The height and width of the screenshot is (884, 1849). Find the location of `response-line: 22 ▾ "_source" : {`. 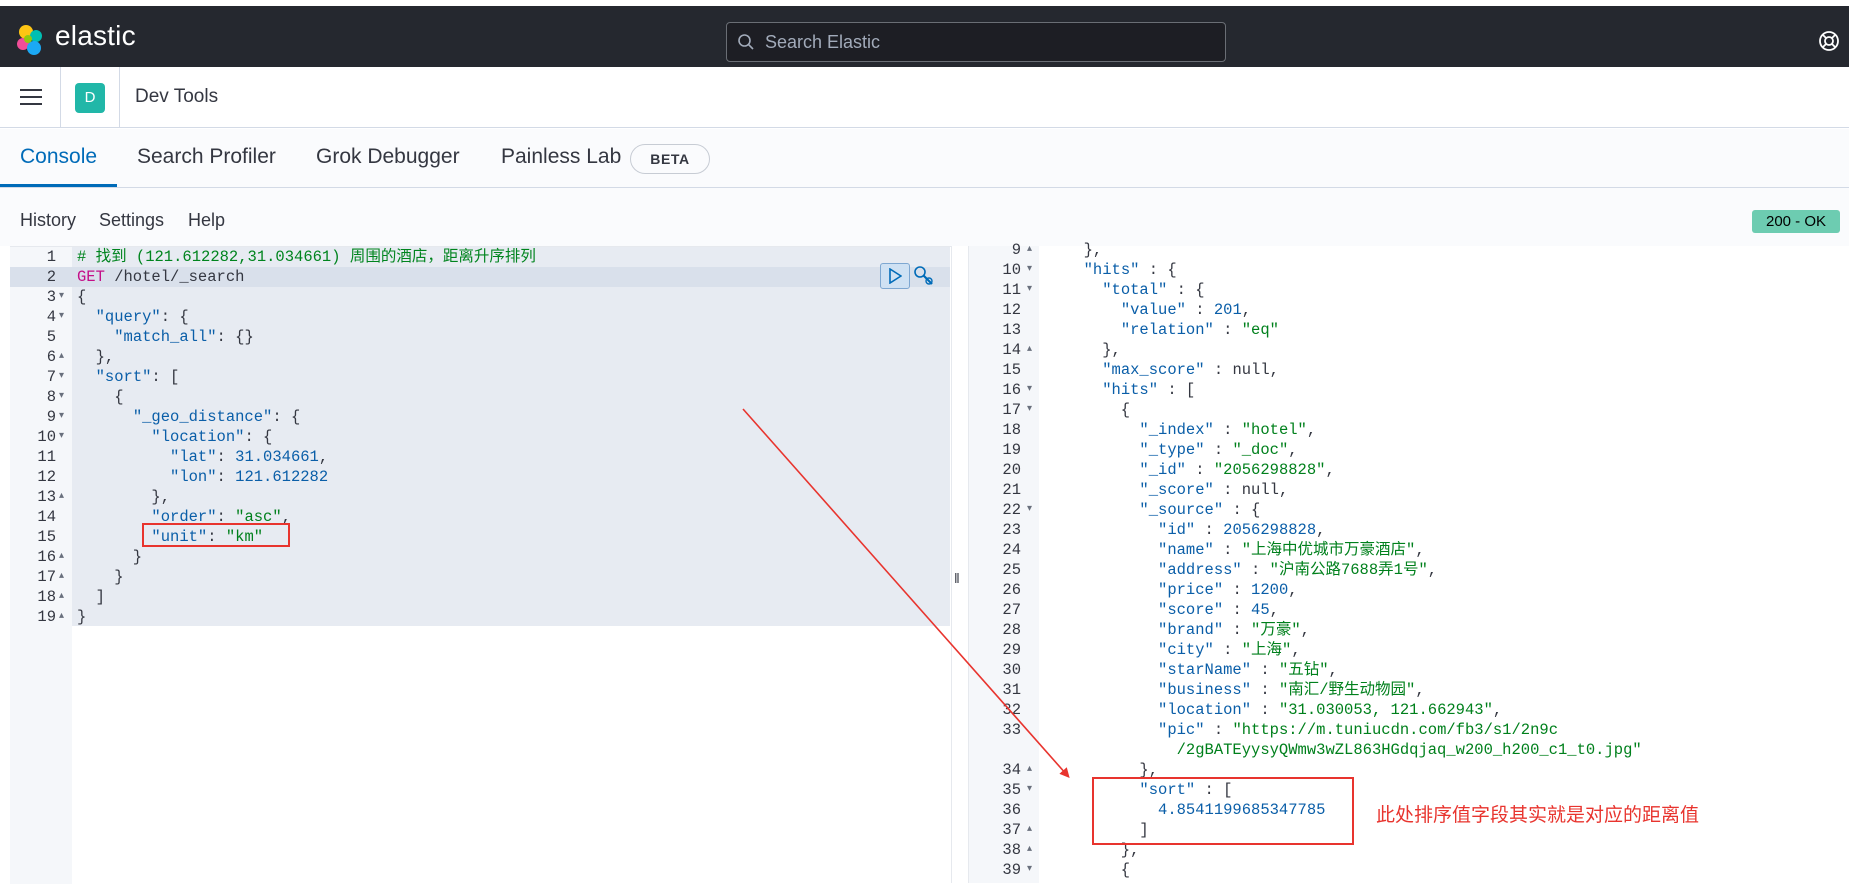

response-line: 22 ▾ "_source" : { is located at coordinates (1409, 510).